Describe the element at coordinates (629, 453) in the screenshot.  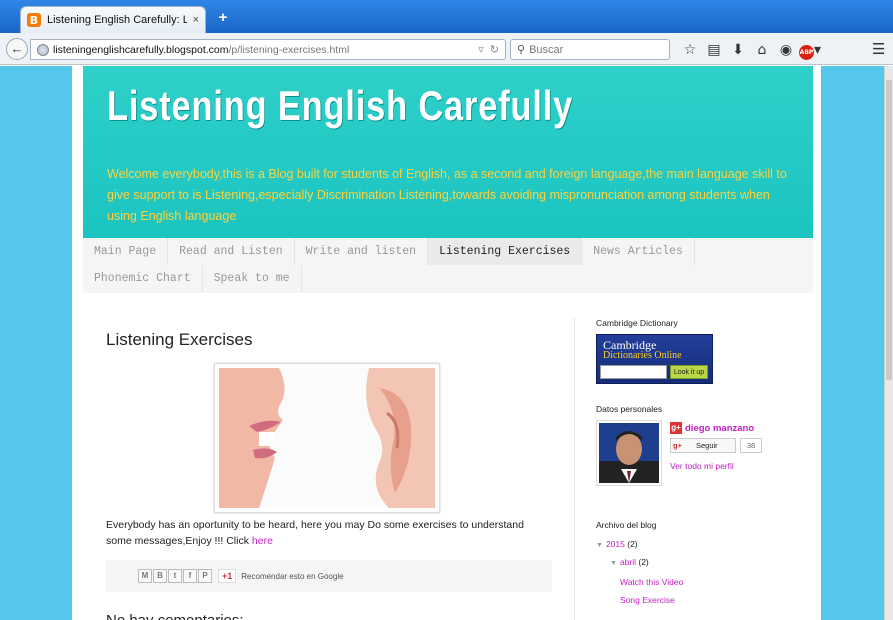
I see `avatar` at that location.